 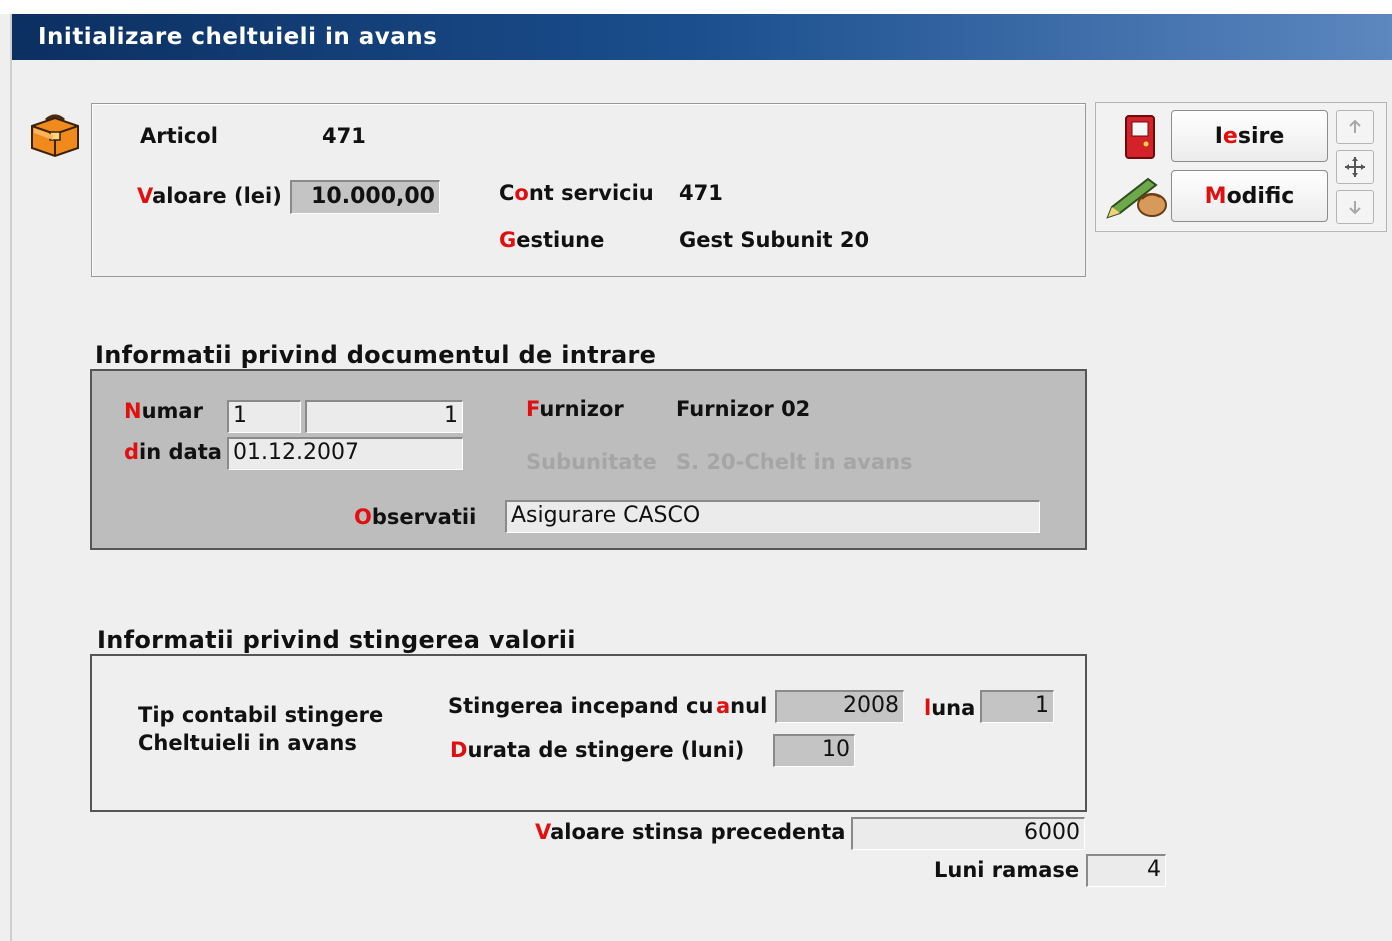 What do you see at coordinates (1355, 207) in the screenshot?
I see `arrow-down-icon` at bounding box center [1355, 207].